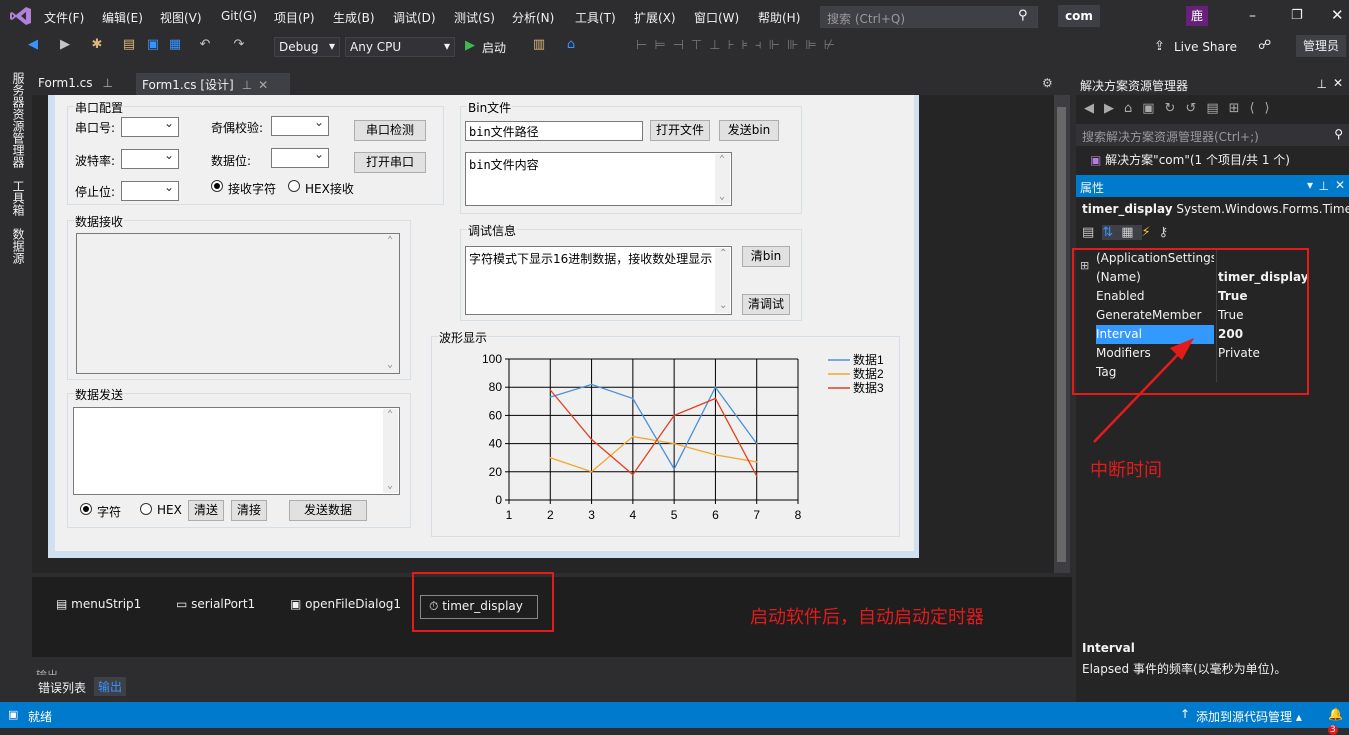  I want to click on search-input: 搜索 (Ctrl+Q), so click(929, 17).